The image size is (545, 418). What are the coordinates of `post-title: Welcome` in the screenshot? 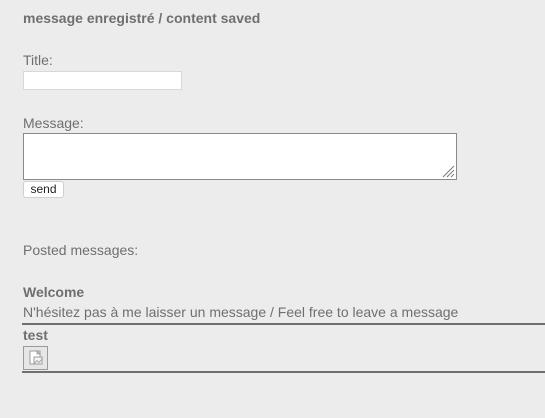 It's located at (54, 292).